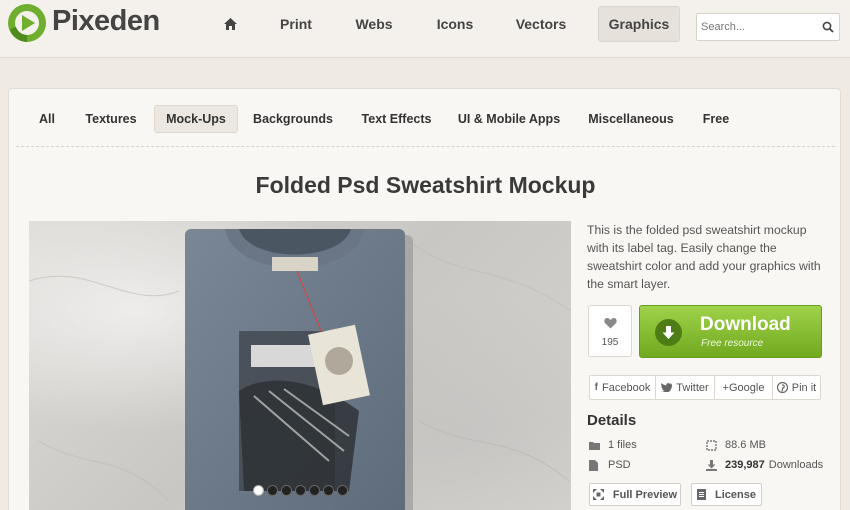 This screenshot has width=850, height=510. Describe the element at coordinates (732, 343) in the screenshot. I see `download-subtitle: Free resource` at that location.